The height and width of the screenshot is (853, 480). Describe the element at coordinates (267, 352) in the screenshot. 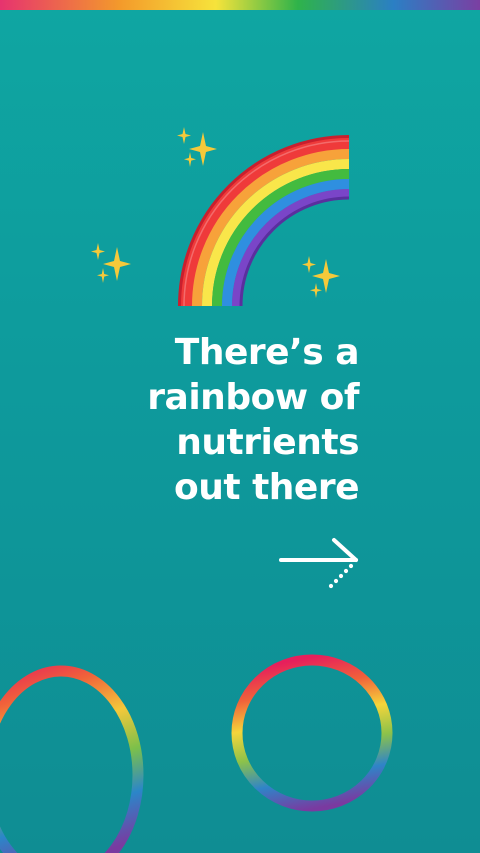

I see `headline-line: There’s a` at that location.